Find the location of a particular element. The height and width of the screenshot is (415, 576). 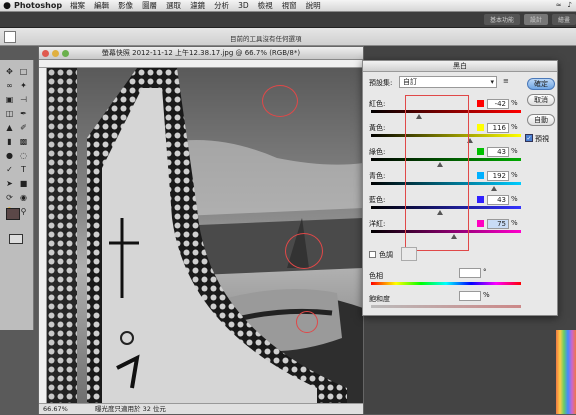

eyedropper-icon: ⊣ is located at coordinates (23, 99).